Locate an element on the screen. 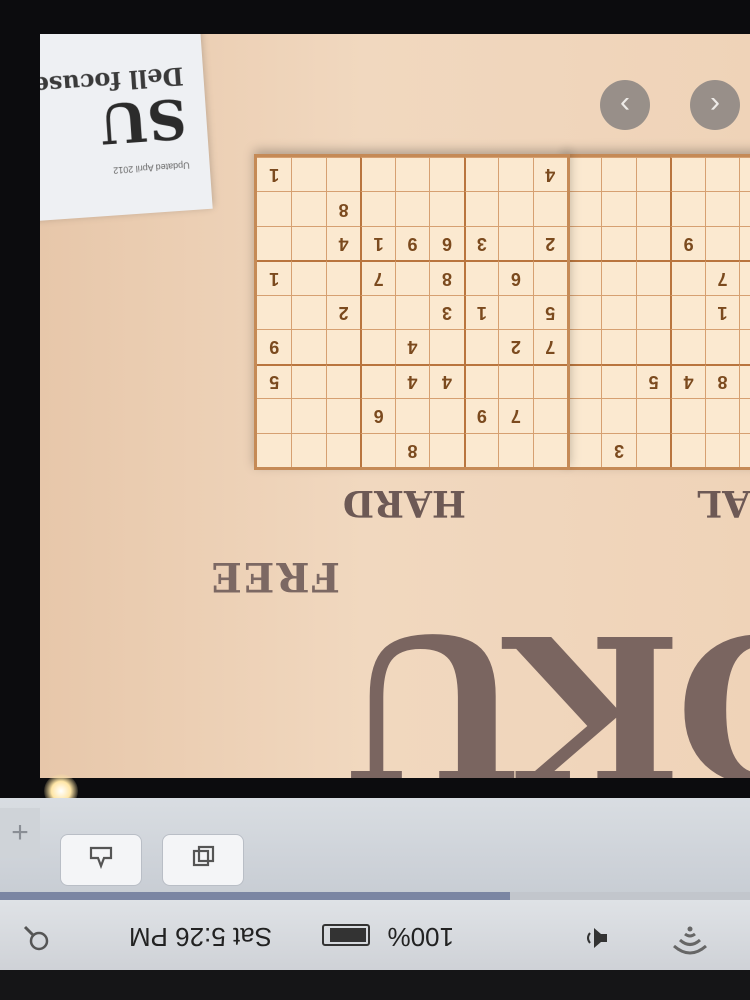 Image resolution: width=750 pixels, height=1000 pixels. newspaper-thumbnail: Updated April 2012 SU Dell focuses o is located at coordinates (126, 130).